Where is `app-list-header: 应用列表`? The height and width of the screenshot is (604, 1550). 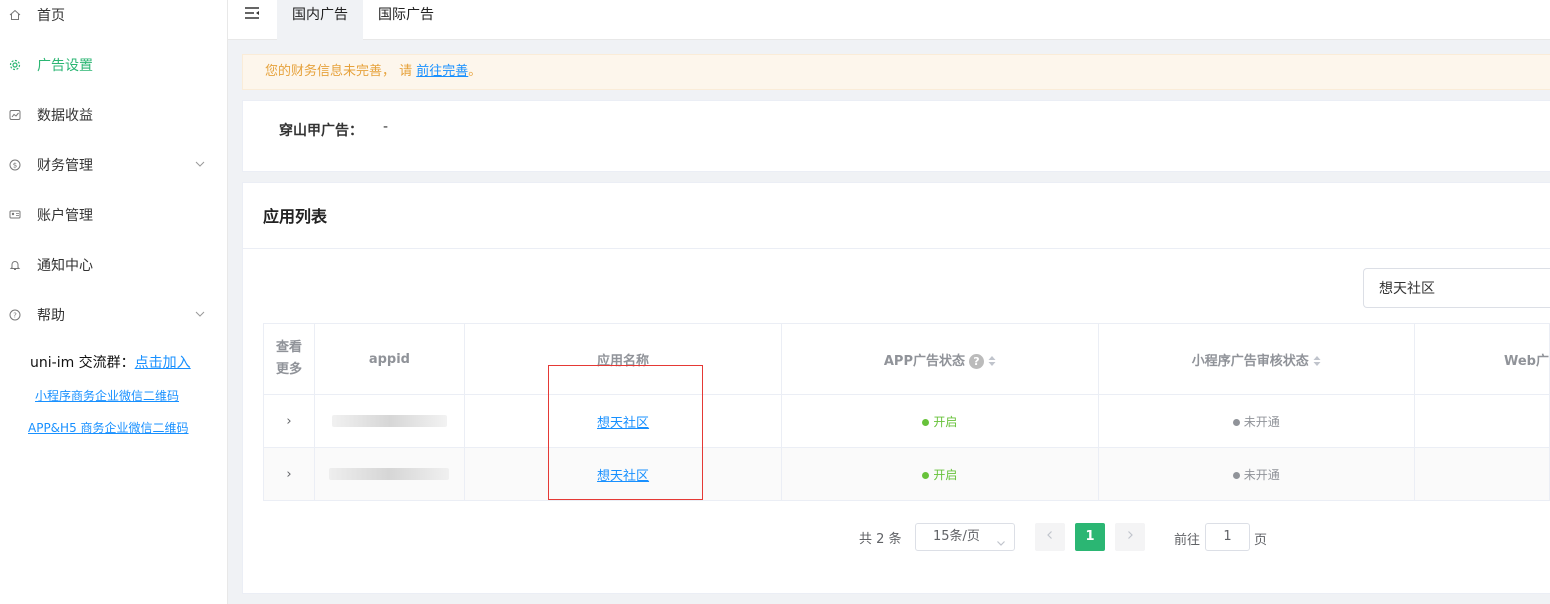 app-list-header: 应用列表 is located at coordinates (896, 216).